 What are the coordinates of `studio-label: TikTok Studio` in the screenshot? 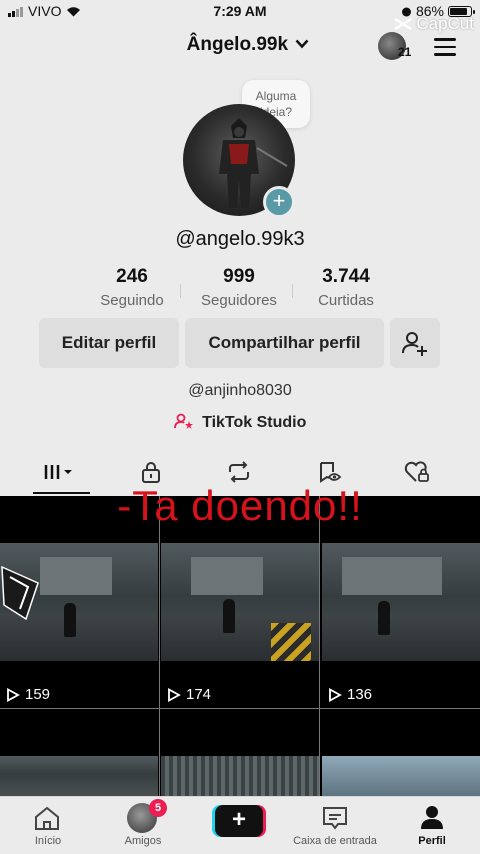 It's located at (254, 422).